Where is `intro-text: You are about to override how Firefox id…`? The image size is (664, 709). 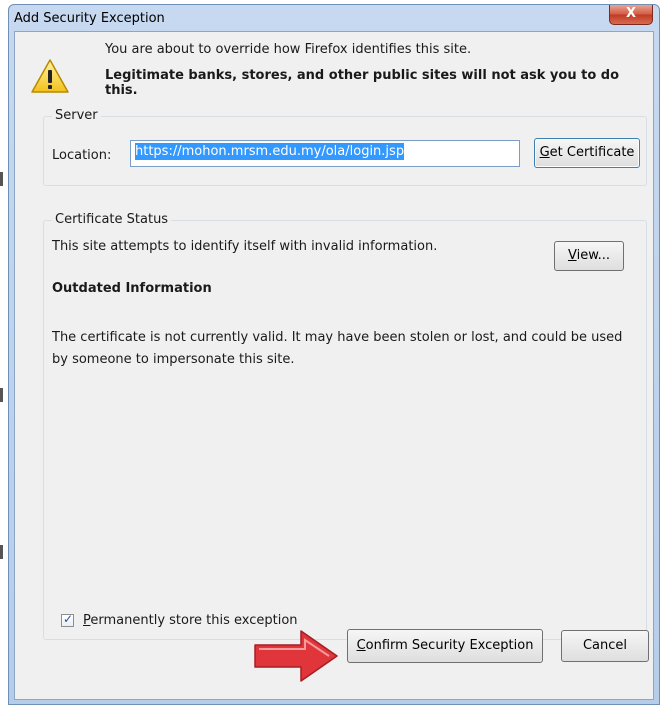 intro-text: You are about to override how Firefox id… is located at coordinates (288, 49).